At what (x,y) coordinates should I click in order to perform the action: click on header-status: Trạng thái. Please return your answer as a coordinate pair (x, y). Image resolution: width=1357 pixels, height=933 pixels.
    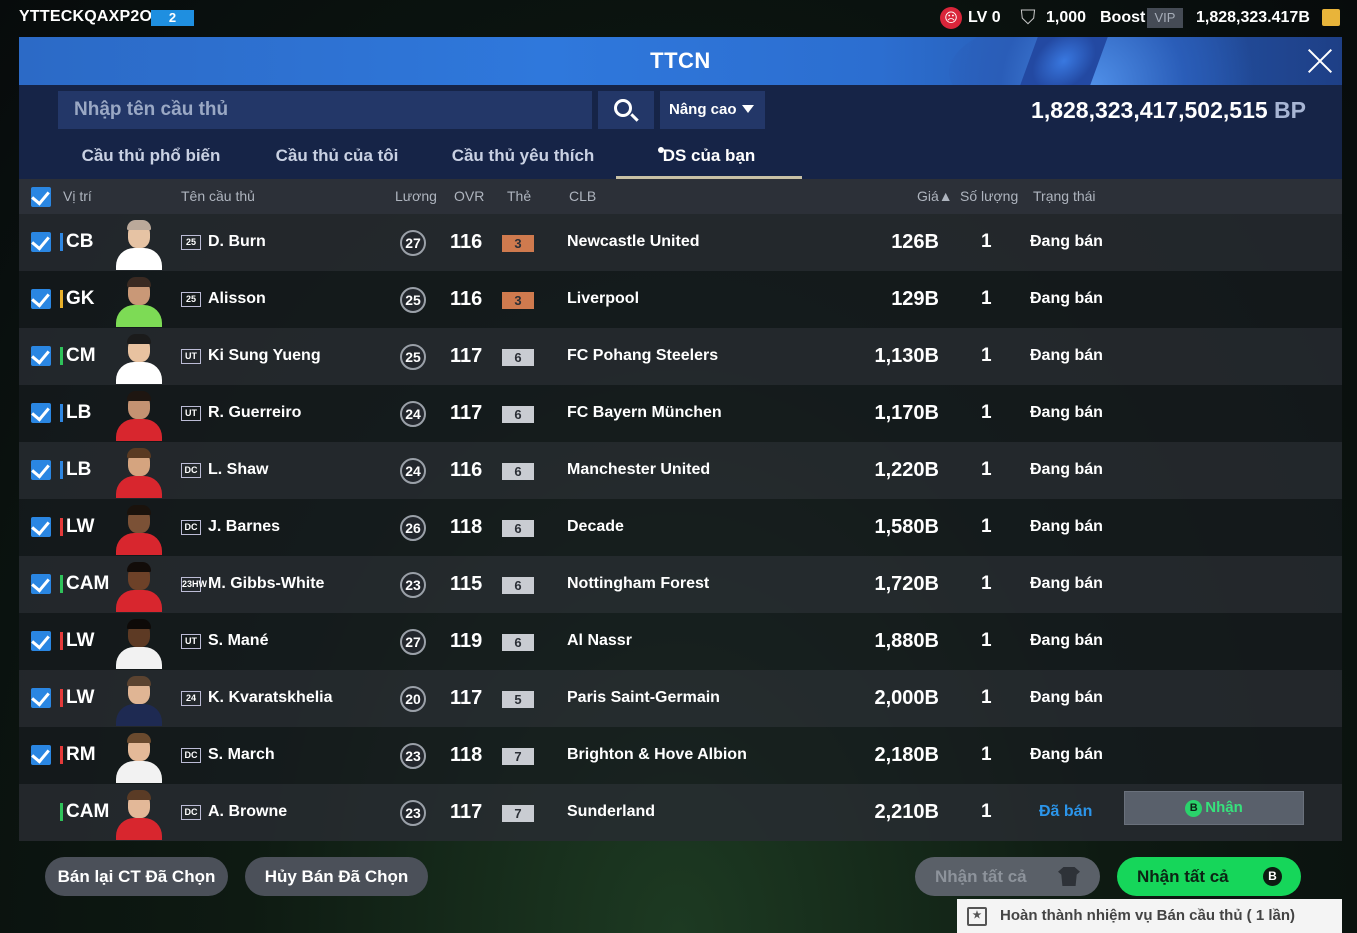
    Looking at the image, I should click on (1064, 196).